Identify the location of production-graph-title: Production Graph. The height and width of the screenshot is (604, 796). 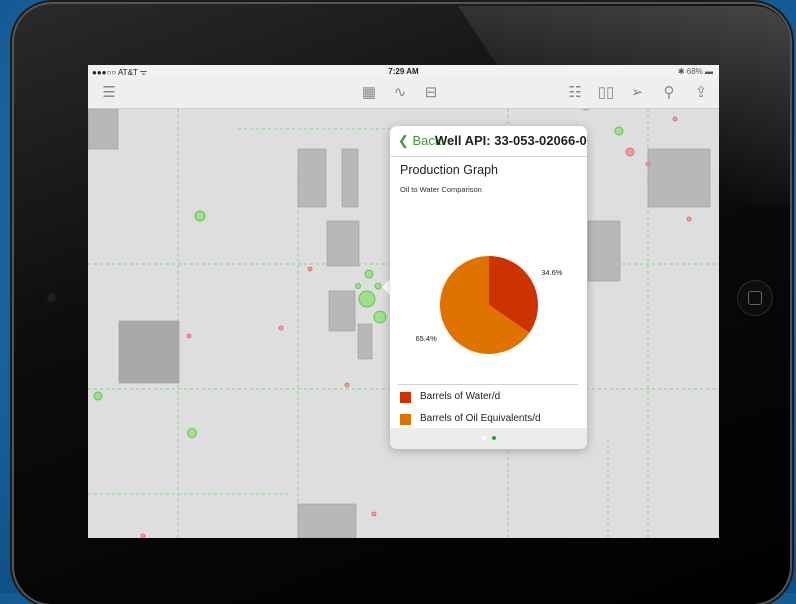
(449, 170).